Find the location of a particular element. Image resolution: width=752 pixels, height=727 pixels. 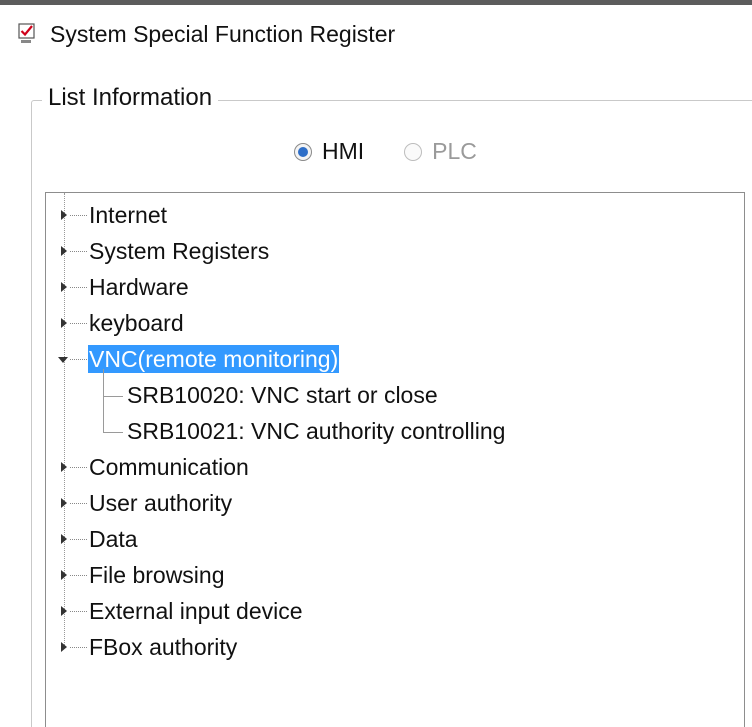

tree-item-keyboard: keyboard is located at coordinates (395, 323).